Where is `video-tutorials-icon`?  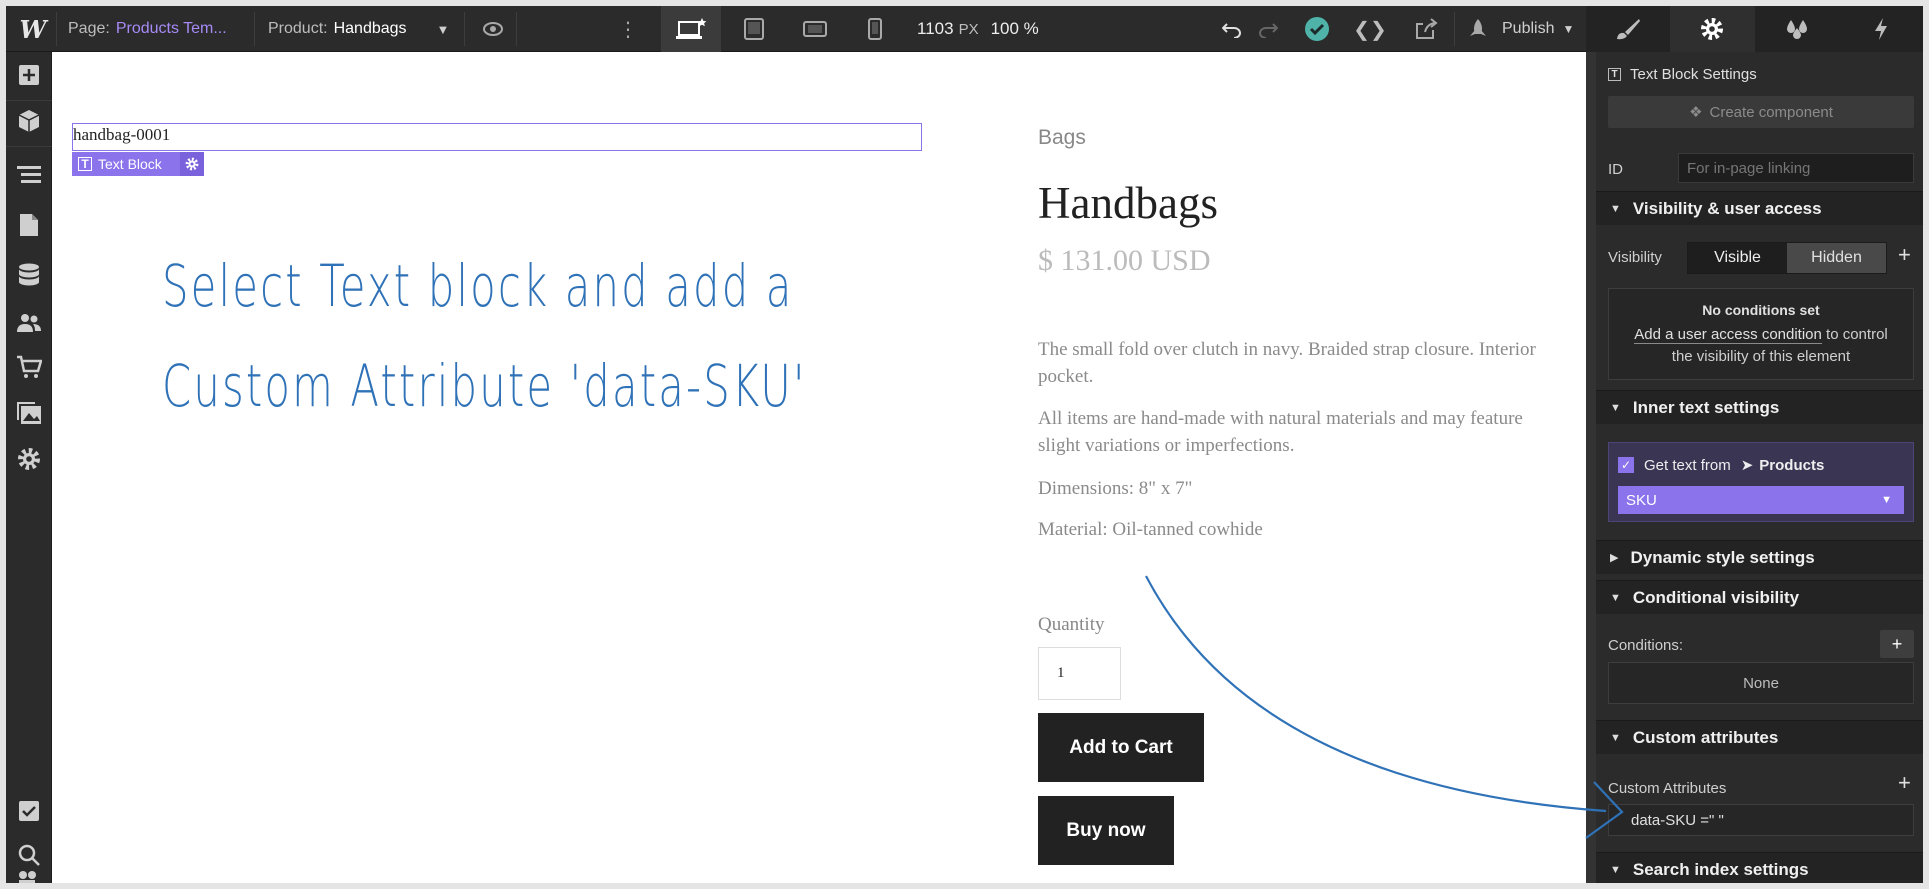
video-tutorials-icon is located at coordinates (29, 876).